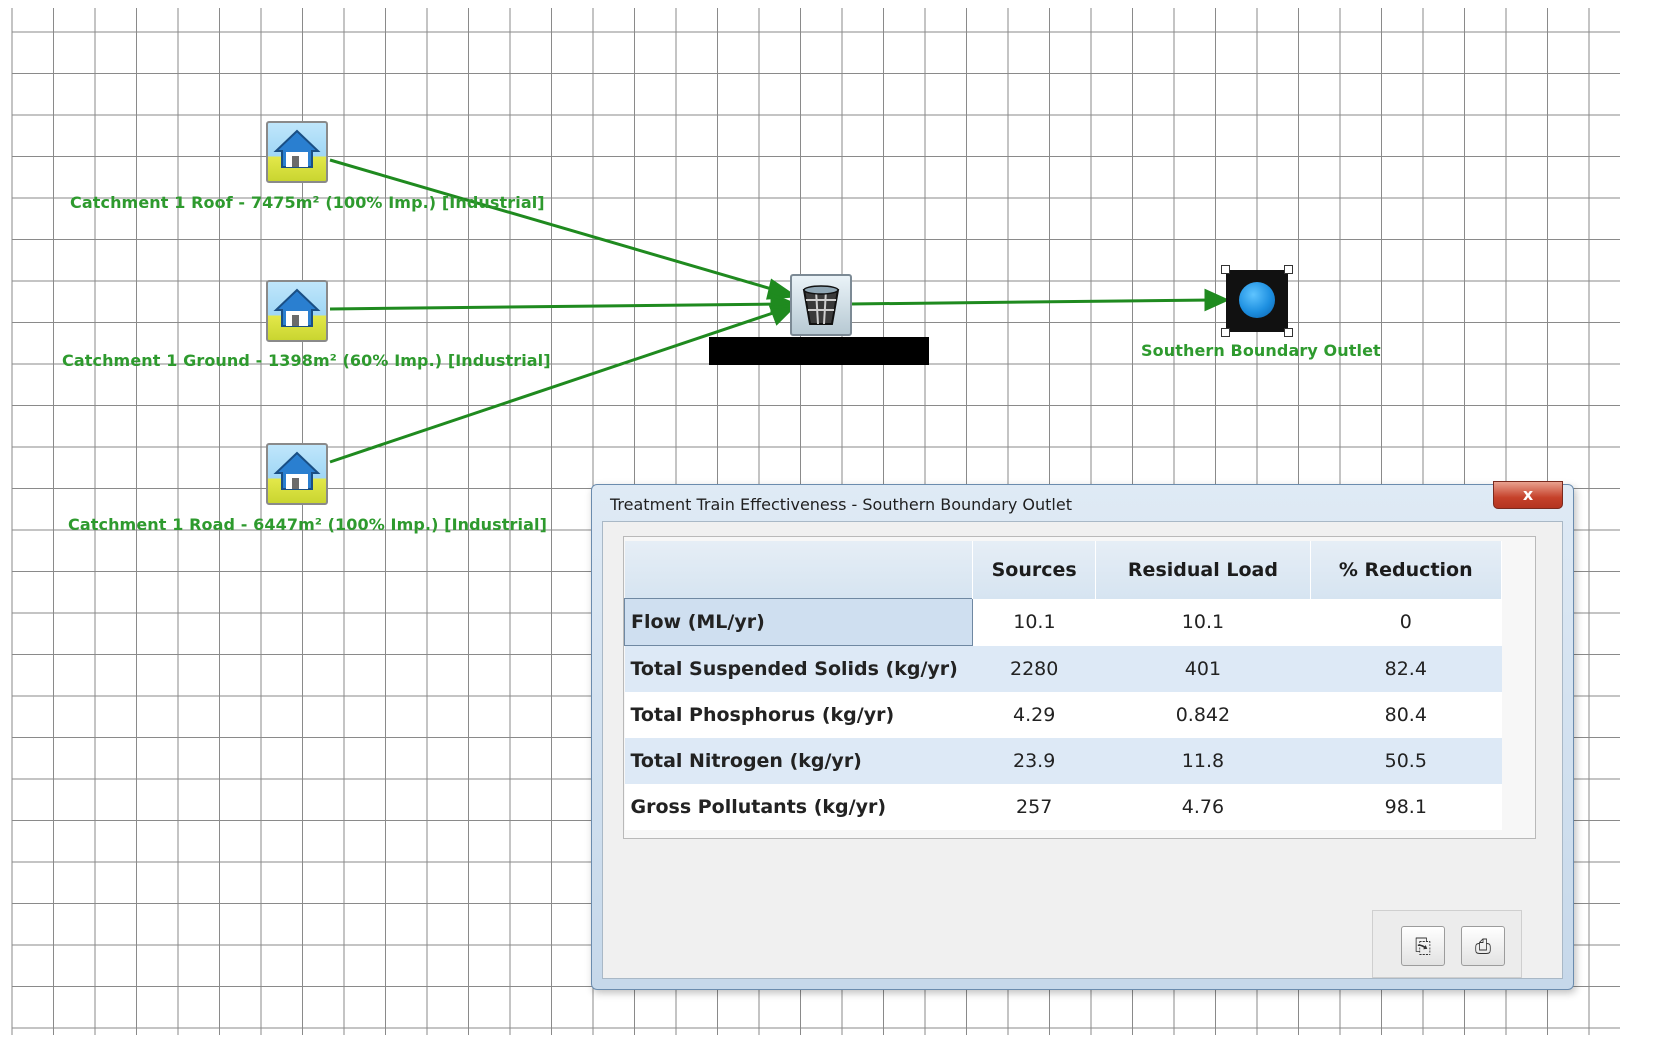 The image size is (1660, 1039). What do you see at coordinates (1031, 302) in the screenshot?
I see `link-treatment-to-outlet` at bounding box center [1031, 302].